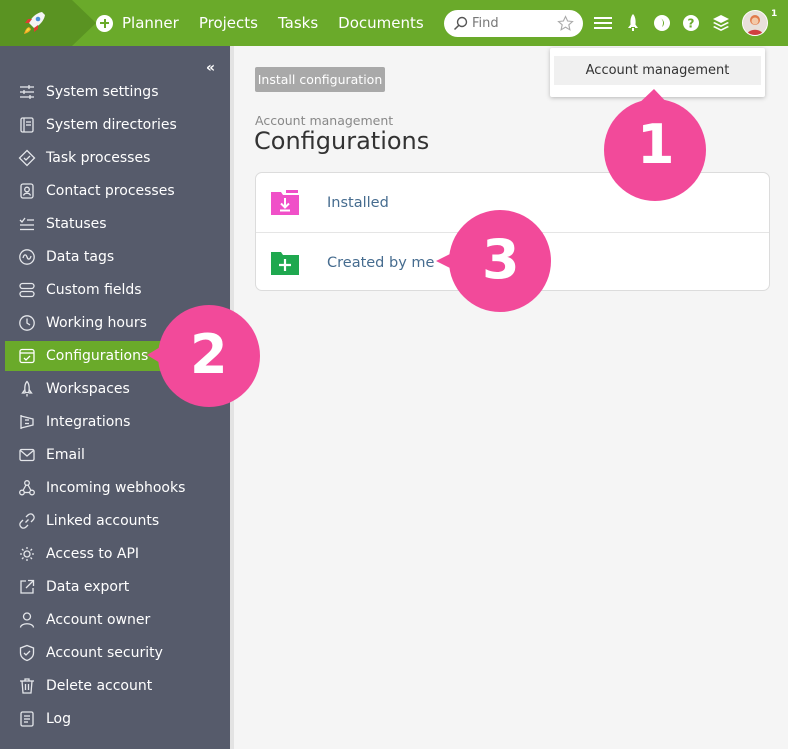  What do you see at coordinates (285, 263) in the screenshot?
I see `folder-plus-icon` at bounding box center [285, 263].